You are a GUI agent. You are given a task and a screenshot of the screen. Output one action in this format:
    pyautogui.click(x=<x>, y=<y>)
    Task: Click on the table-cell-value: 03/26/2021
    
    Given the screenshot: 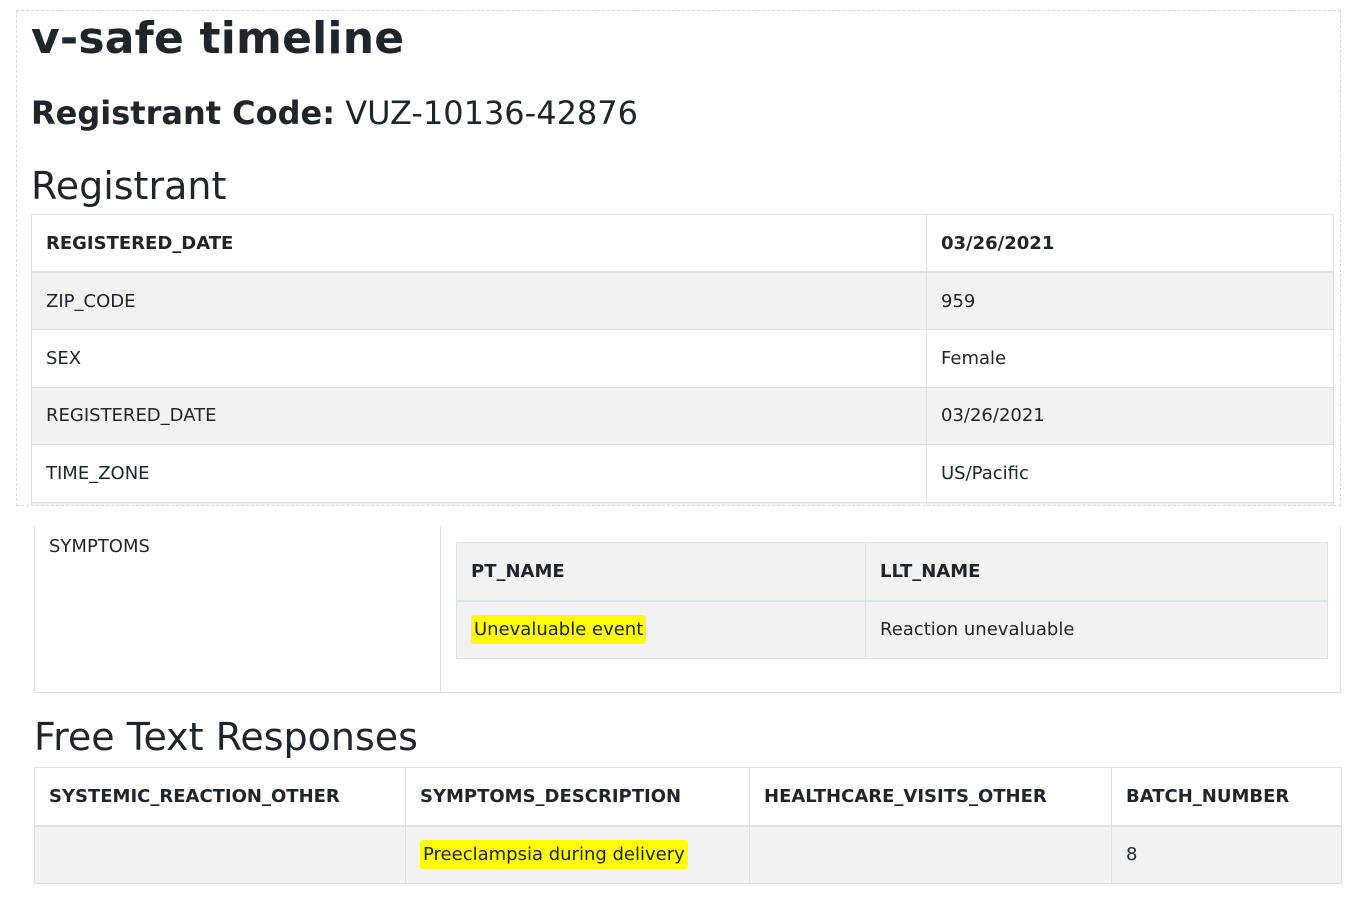 What is the action you would take?
    pyautogui.click(x=1130, y=415)
    